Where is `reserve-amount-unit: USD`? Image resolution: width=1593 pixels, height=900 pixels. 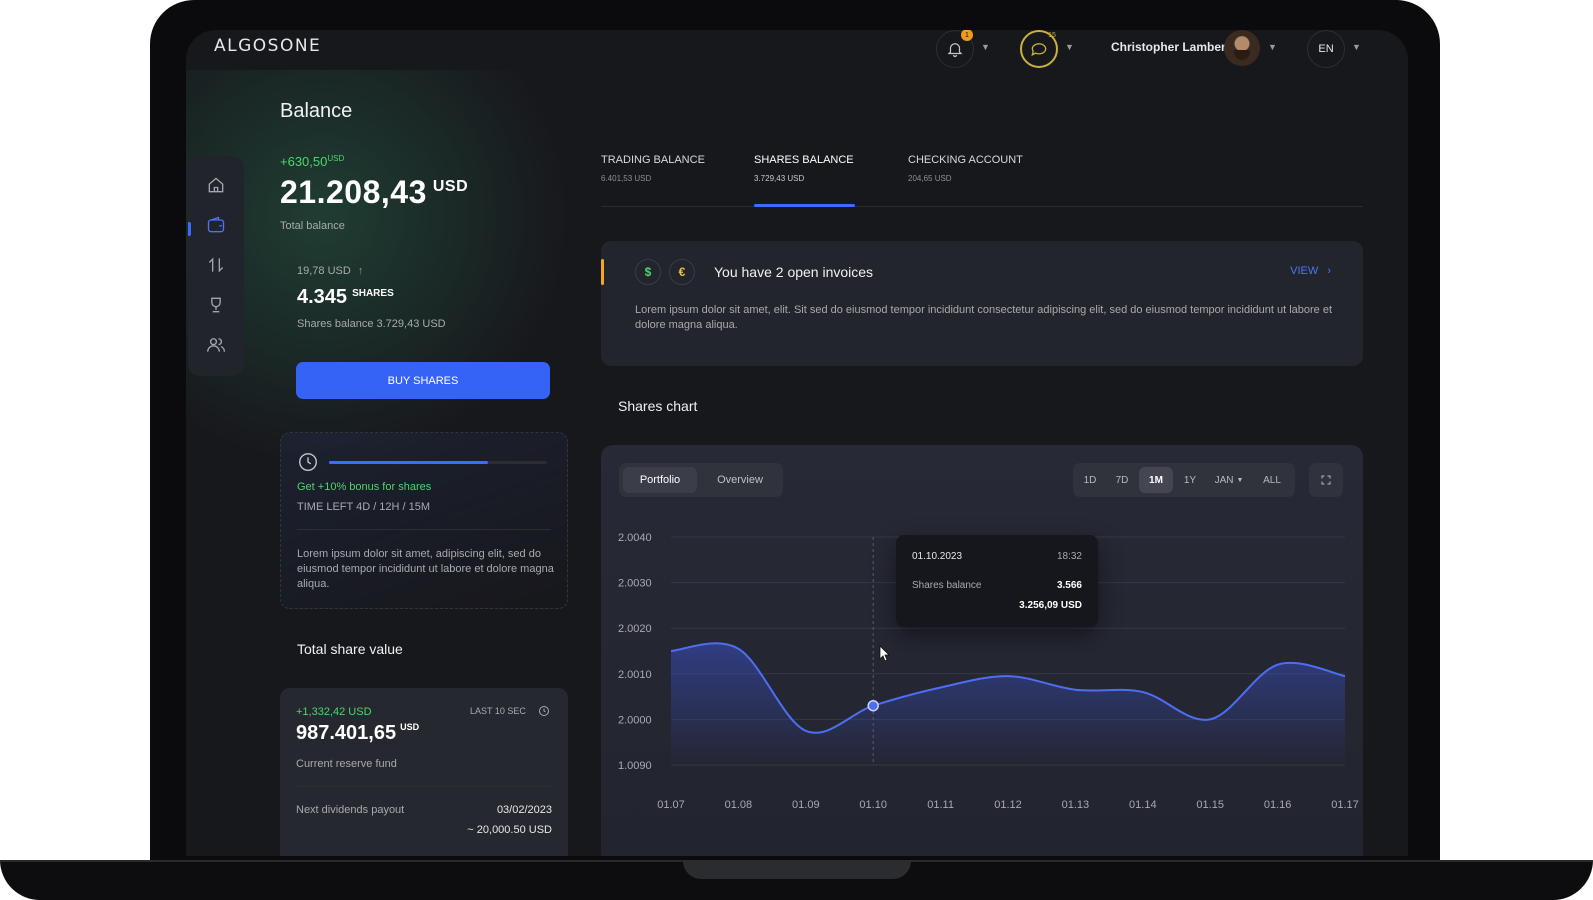
reserve-amount-unit: USD is located at coordinates (410, 727).